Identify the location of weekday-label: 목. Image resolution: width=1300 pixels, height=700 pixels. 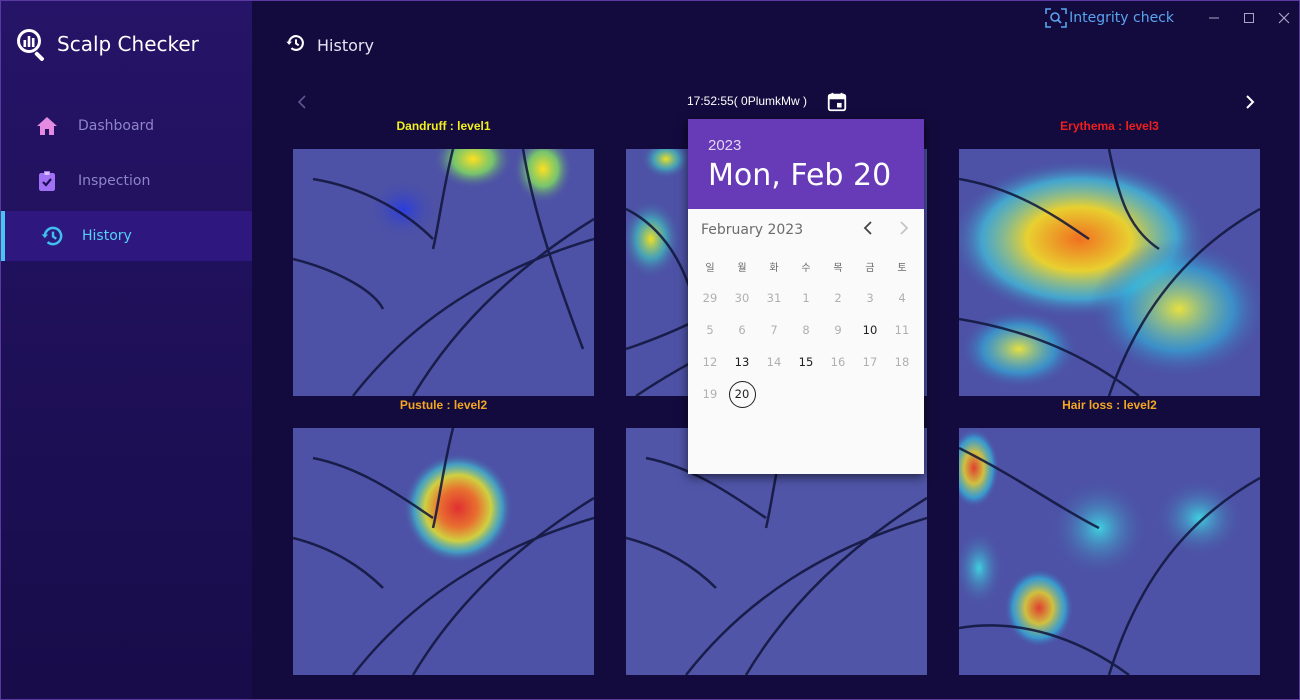
(838, 268).